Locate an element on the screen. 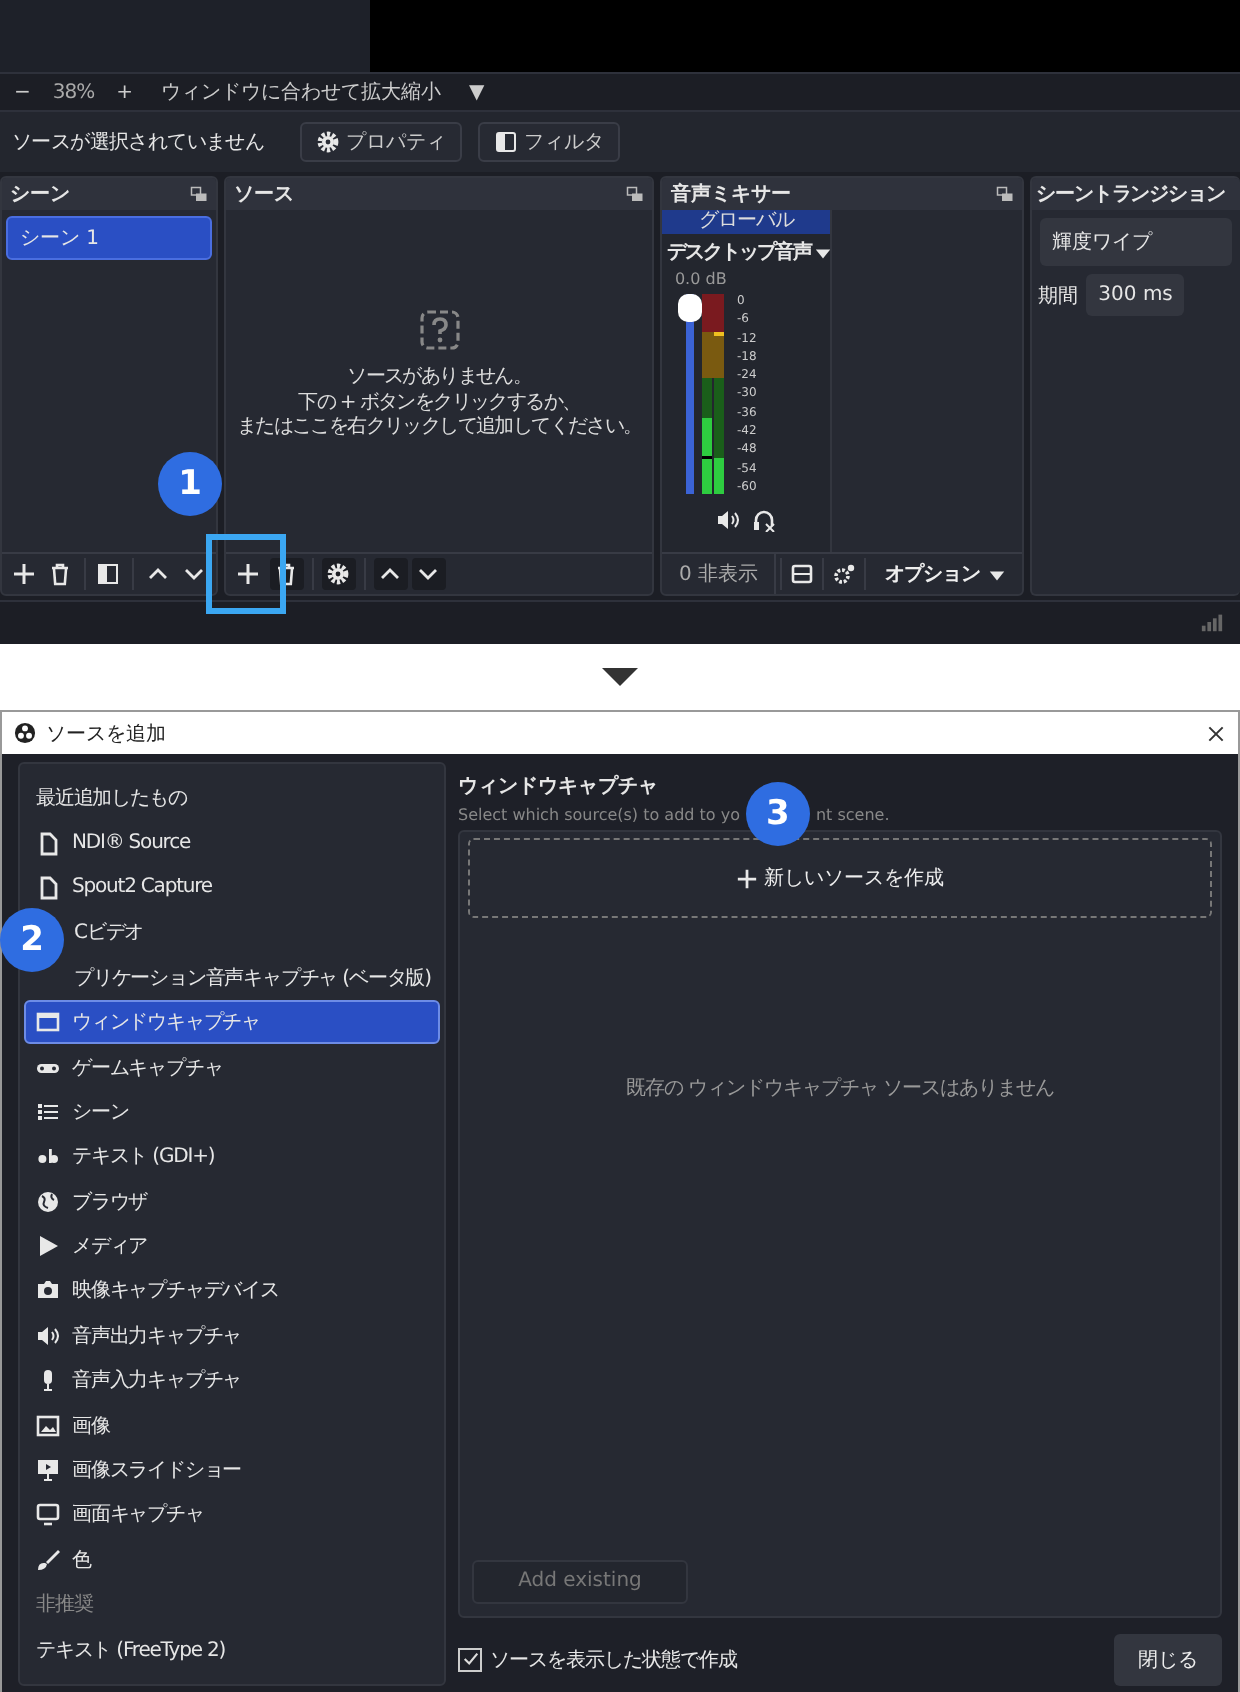 The width and height of the screenshot is (1240, 1692). globe-icon is located at coordinates (48, 1201).